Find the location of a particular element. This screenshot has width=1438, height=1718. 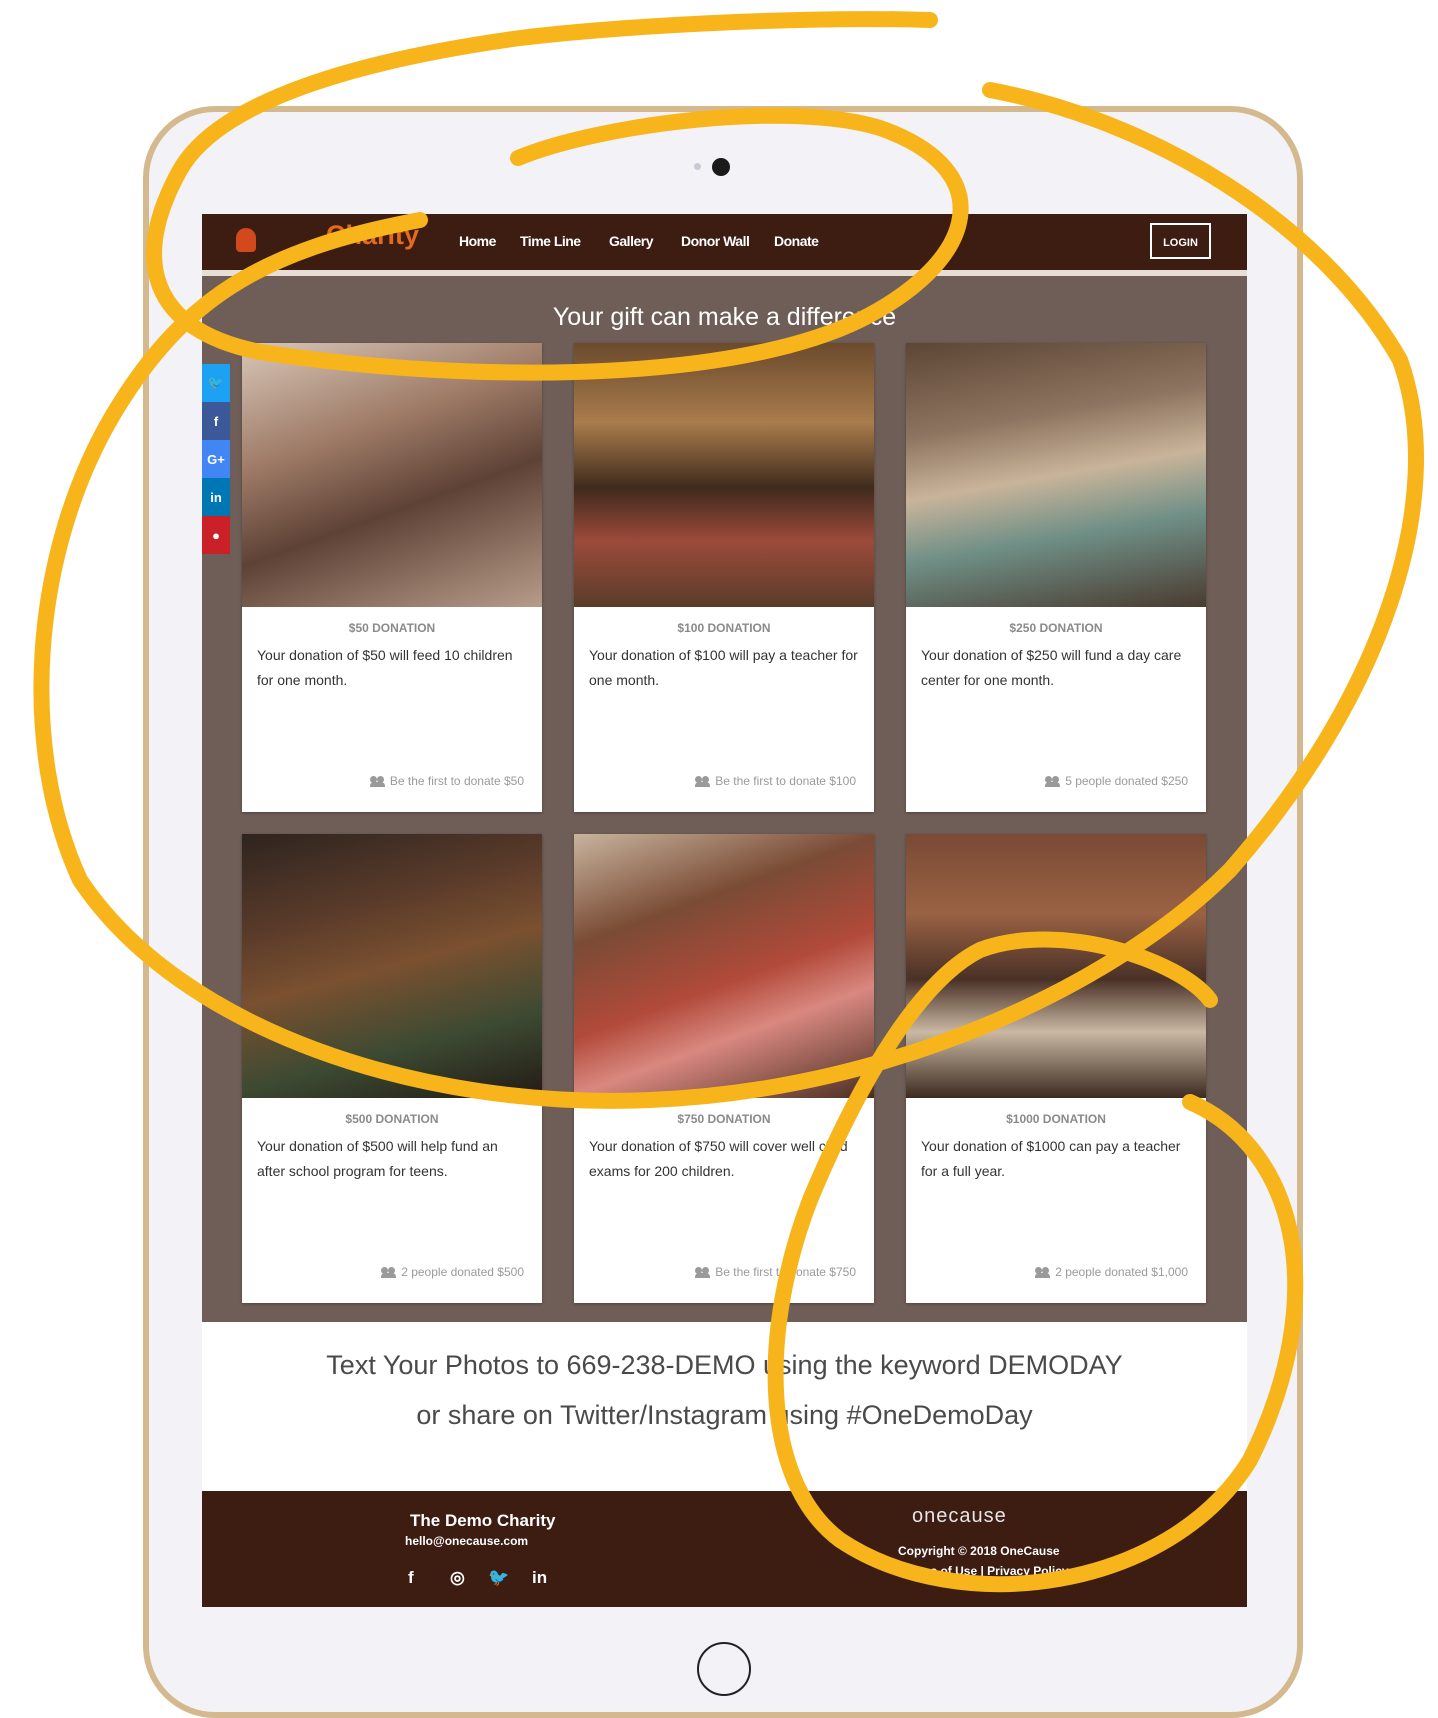

social-share-bar: 🐦 f G+ in ● is located at coordinates (216, 459).